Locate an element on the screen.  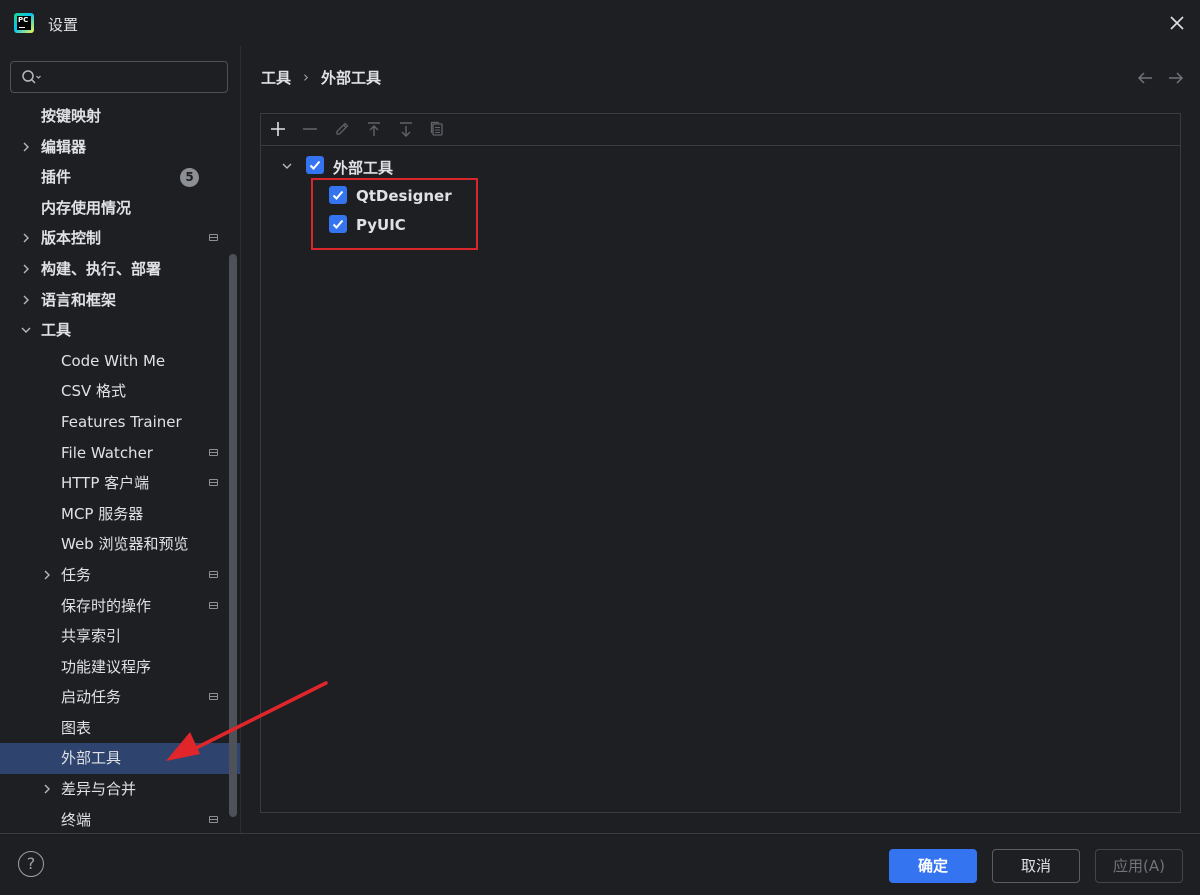
plus-icon is located at coordinates (278, 129).